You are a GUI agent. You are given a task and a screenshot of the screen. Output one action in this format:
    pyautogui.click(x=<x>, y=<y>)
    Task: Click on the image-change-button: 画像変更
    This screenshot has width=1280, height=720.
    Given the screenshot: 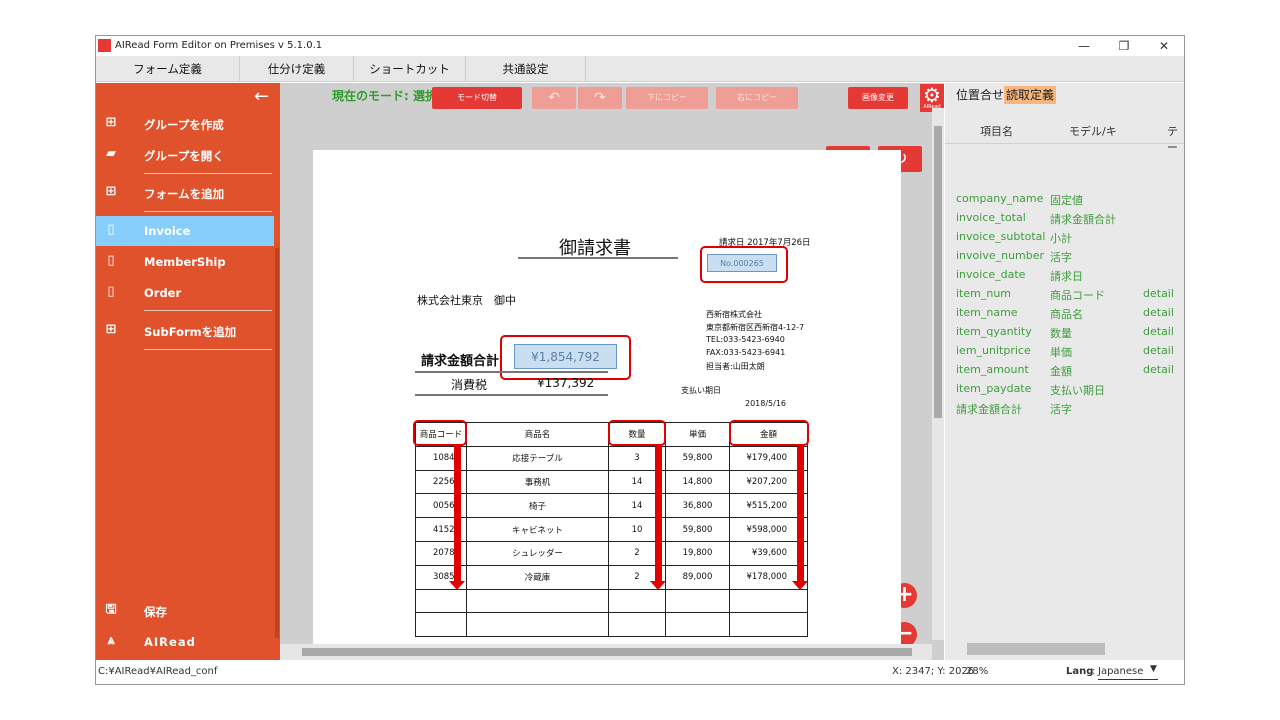 What is the action you would take?
    pyautogui.click(x=878, y=98)
    